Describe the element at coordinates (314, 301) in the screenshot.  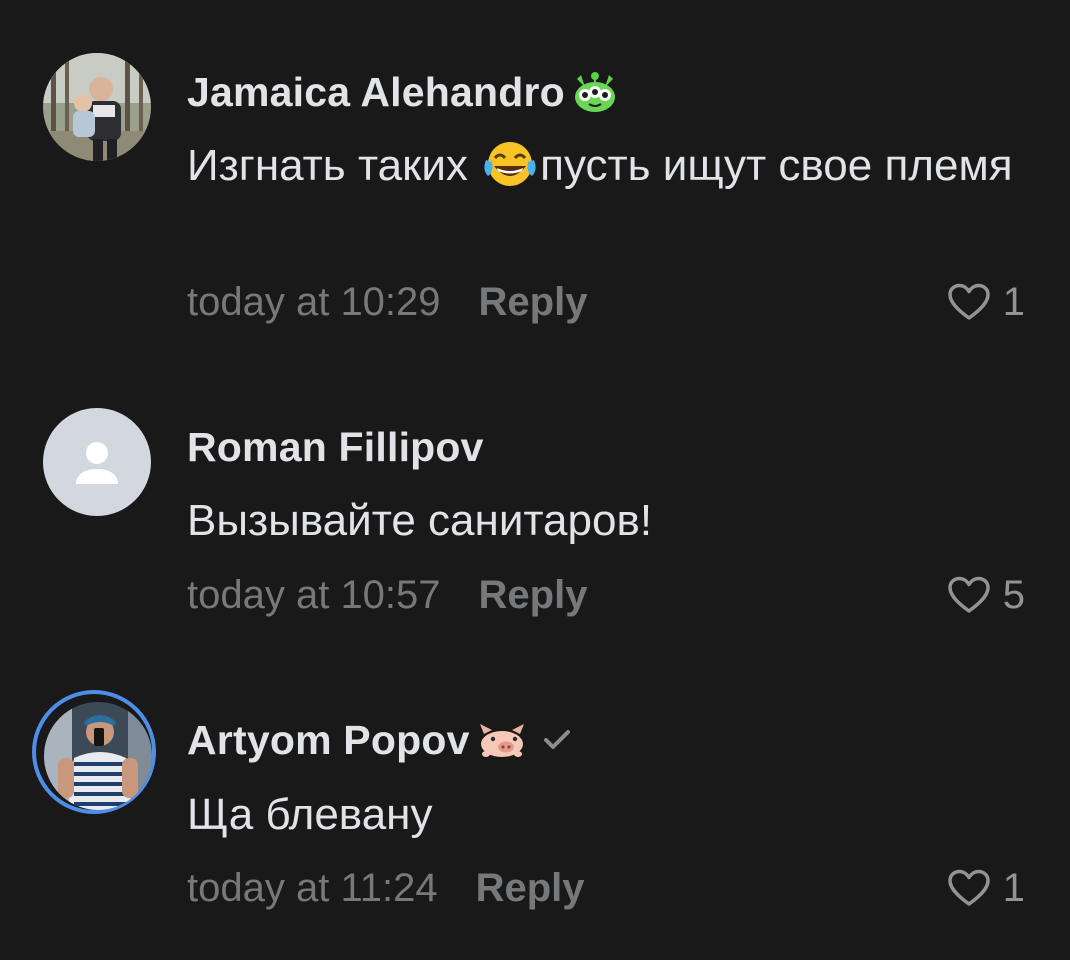
I see `comment-time: today at 10:29` at that location.